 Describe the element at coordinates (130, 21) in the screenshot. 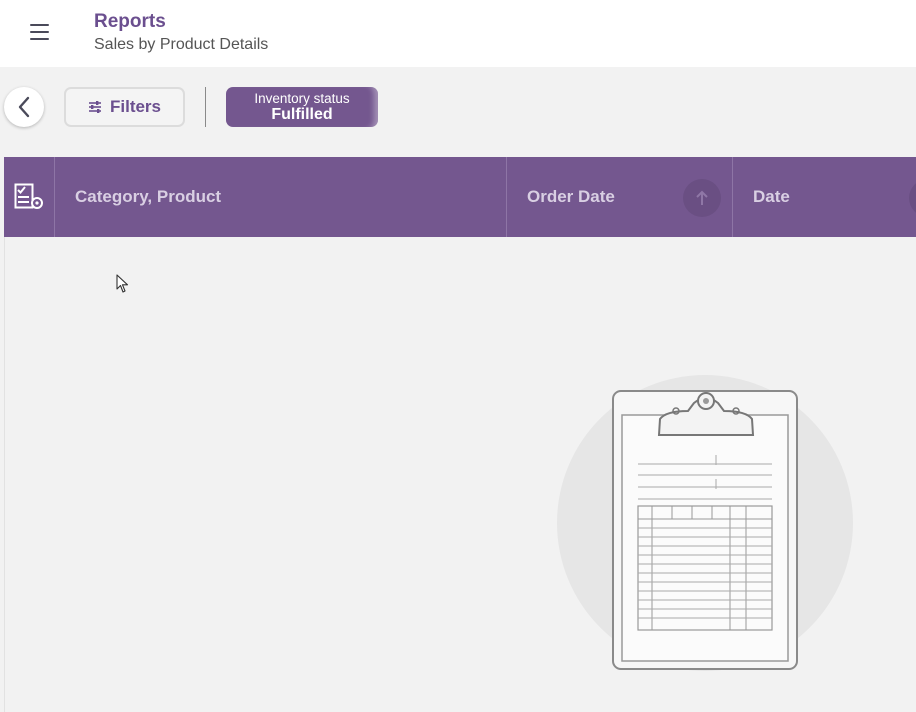

I see `page-title: Reports` at that location.